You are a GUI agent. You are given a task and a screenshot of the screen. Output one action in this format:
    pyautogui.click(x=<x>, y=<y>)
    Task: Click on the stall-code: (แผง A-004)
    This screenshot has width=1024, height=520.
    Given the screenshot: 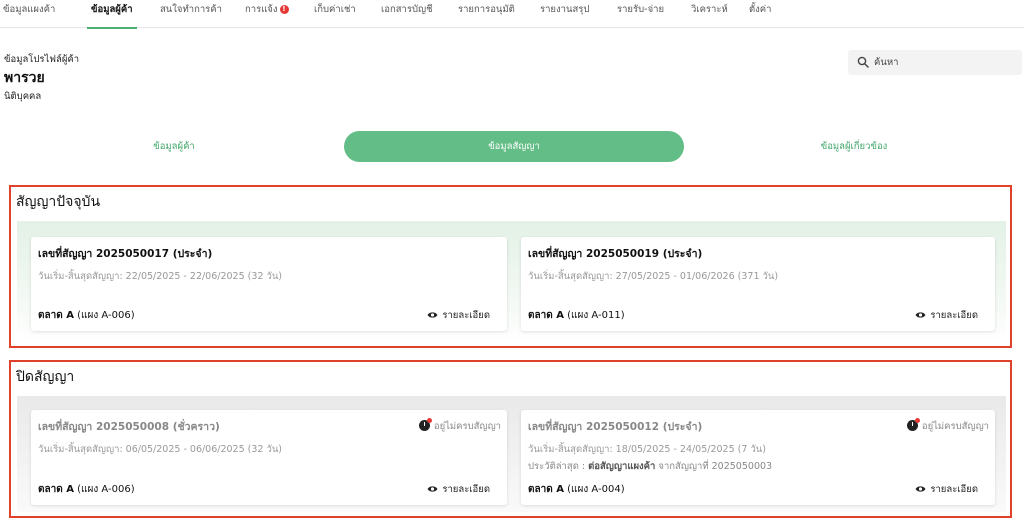 What is the action you would take?
    pyautogui.click(x=596, y=489)
    